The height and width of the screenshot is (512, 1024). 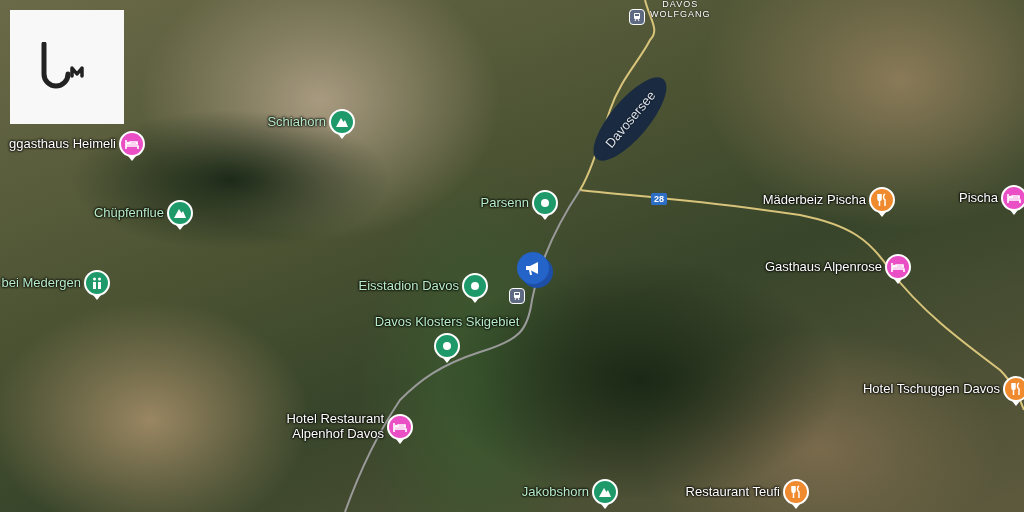 I want to click on megaphone-pin, so click(x=533, y=268).